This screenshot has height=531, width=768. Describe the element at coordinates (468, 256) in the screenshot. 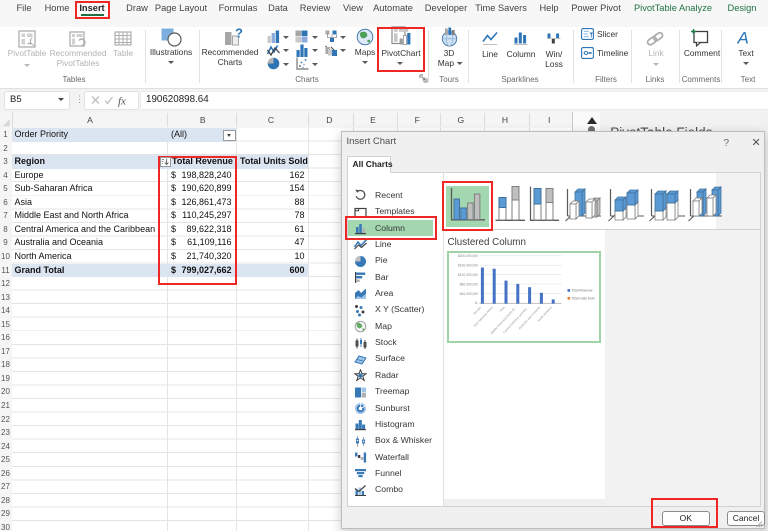

I see `svg-text: $200,000,000` at that location.